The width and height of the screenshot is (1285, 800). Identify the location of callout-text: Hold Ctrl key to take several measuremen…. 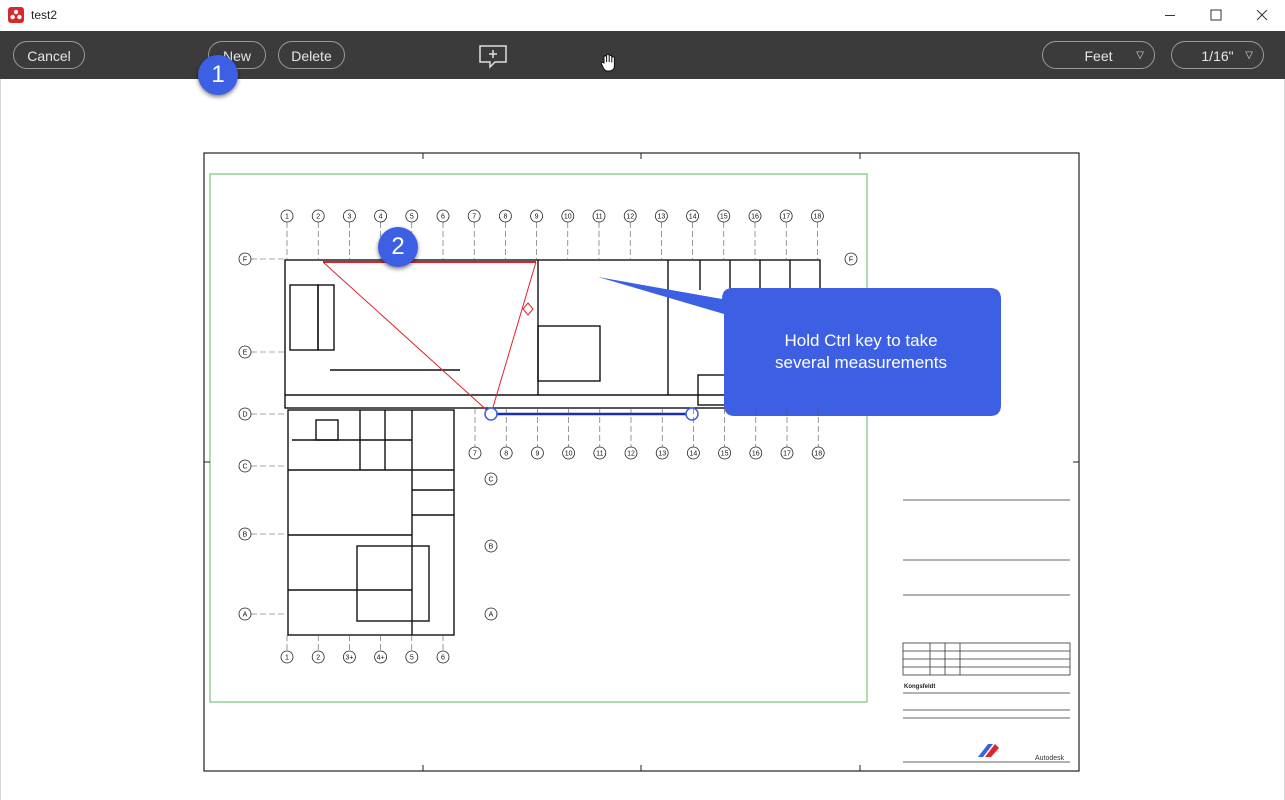
(861, 352).